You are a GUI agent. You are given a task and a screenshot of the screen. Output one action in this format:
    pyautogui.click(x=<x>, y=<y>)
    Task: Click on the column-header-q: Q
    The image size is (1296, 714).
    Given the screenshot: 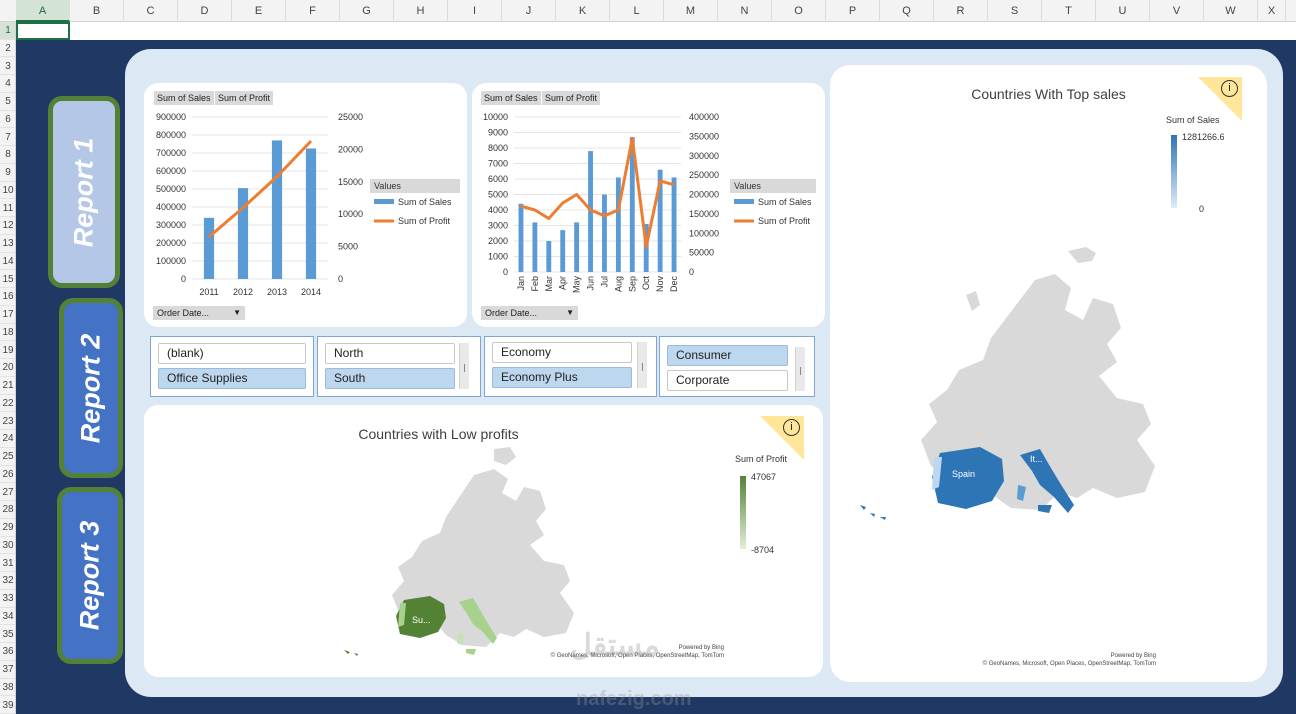 What is the action you would take?
    pyautogui.click(x=907, y=11)
    